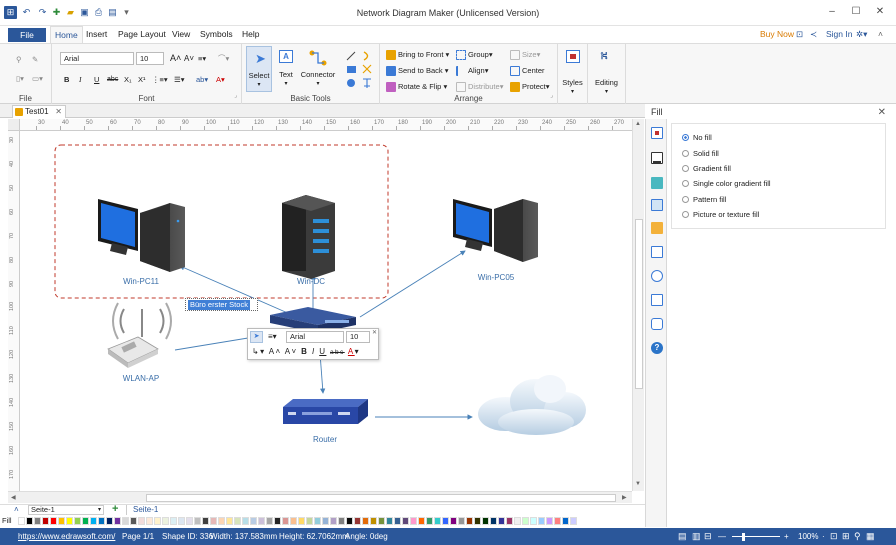  Describe the element at coordinates (235, 96) in the screenshot. I see `font-dialog-launcher-icon: ⌟` at that location.